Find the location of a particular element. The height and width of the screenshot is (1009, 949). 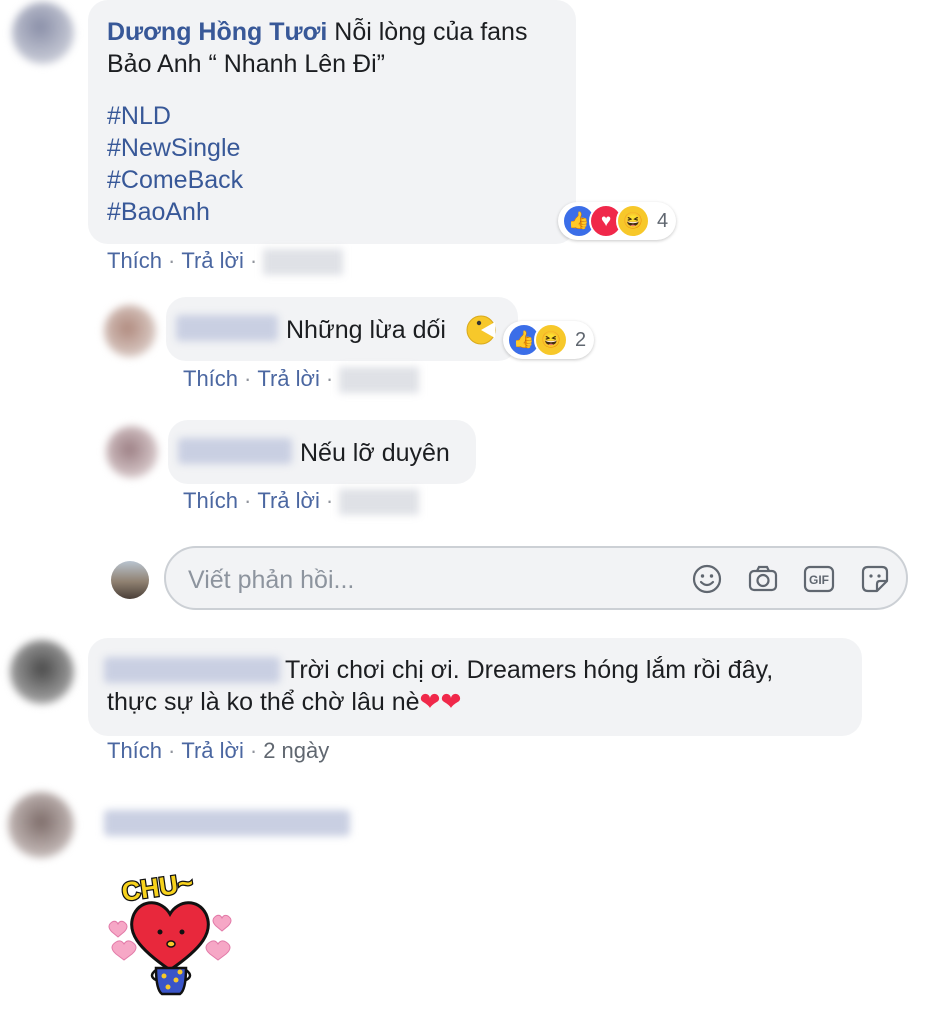

emoji-icon is located at coordinates (707, 579).